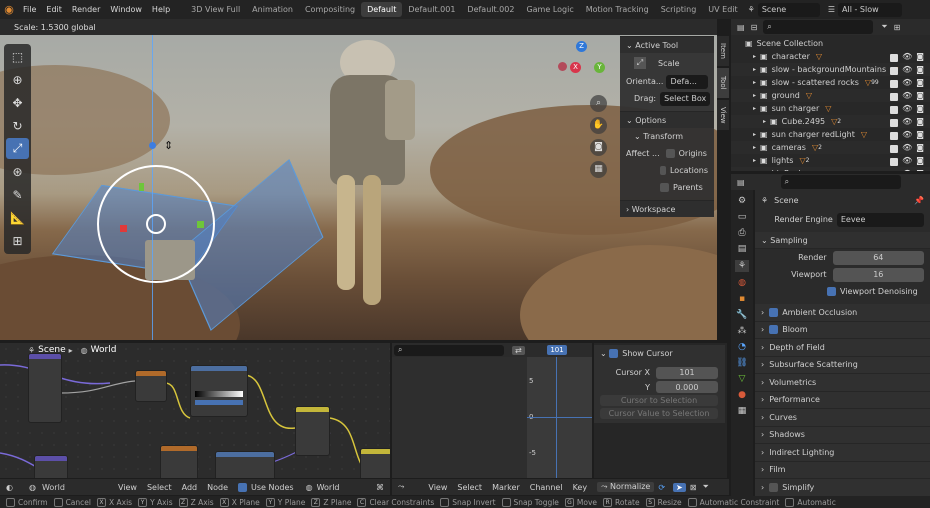  Describe the element at coordinates (830, 160) in the screenshot. I see `outliner-row-8: ▸ ▣ lights ▽ 2 👁 ◙` at that location.